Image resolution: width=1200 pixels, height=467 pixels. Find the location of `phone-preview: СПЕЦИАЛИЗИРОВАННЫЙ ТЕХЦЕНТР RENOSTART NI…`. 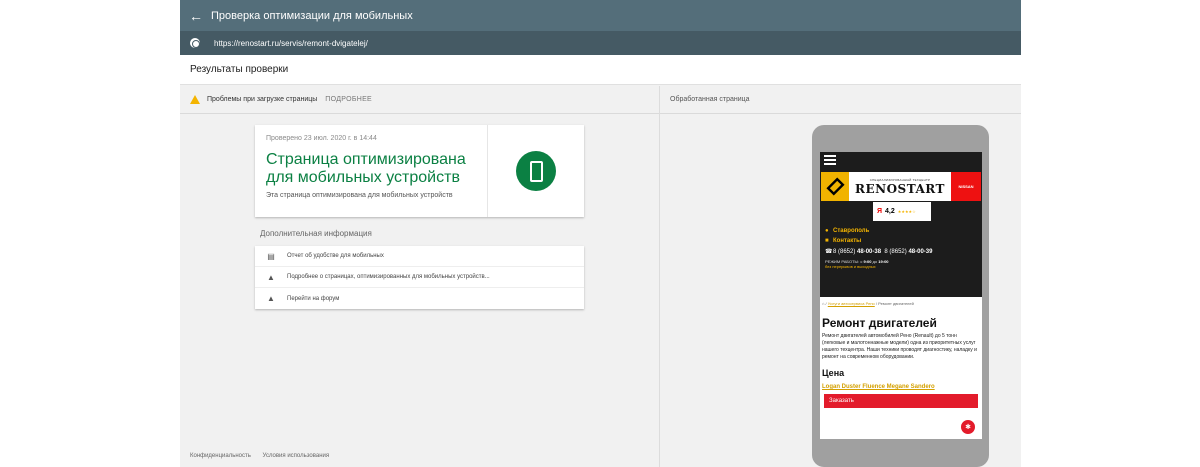

phone-preview: СПЕЦИАЛИЗИРОВАННЫЙ ТЕХЦЕНТР RENOSTART NI… is located at coordinates (900, 296).